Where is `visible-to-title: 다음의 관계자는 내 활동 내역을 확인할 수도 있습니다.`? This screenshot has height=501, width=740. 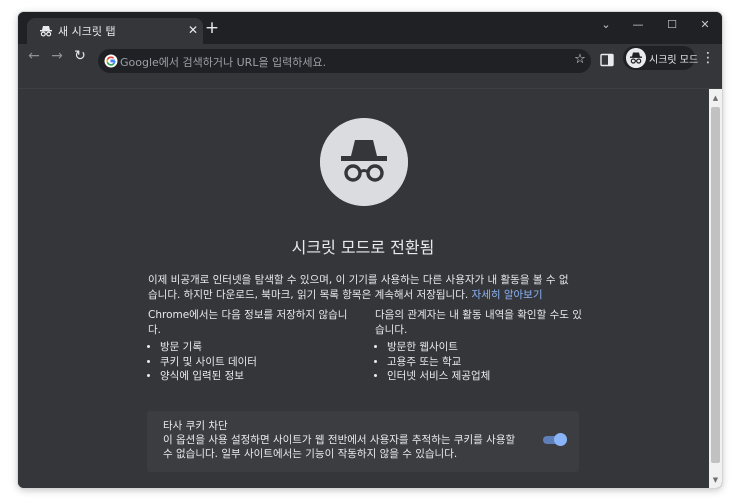
visible-to-title: 다음의 관계자는 내 활동 내역을 확인할 수도 있습니다. is located at coordinates (478, 322).